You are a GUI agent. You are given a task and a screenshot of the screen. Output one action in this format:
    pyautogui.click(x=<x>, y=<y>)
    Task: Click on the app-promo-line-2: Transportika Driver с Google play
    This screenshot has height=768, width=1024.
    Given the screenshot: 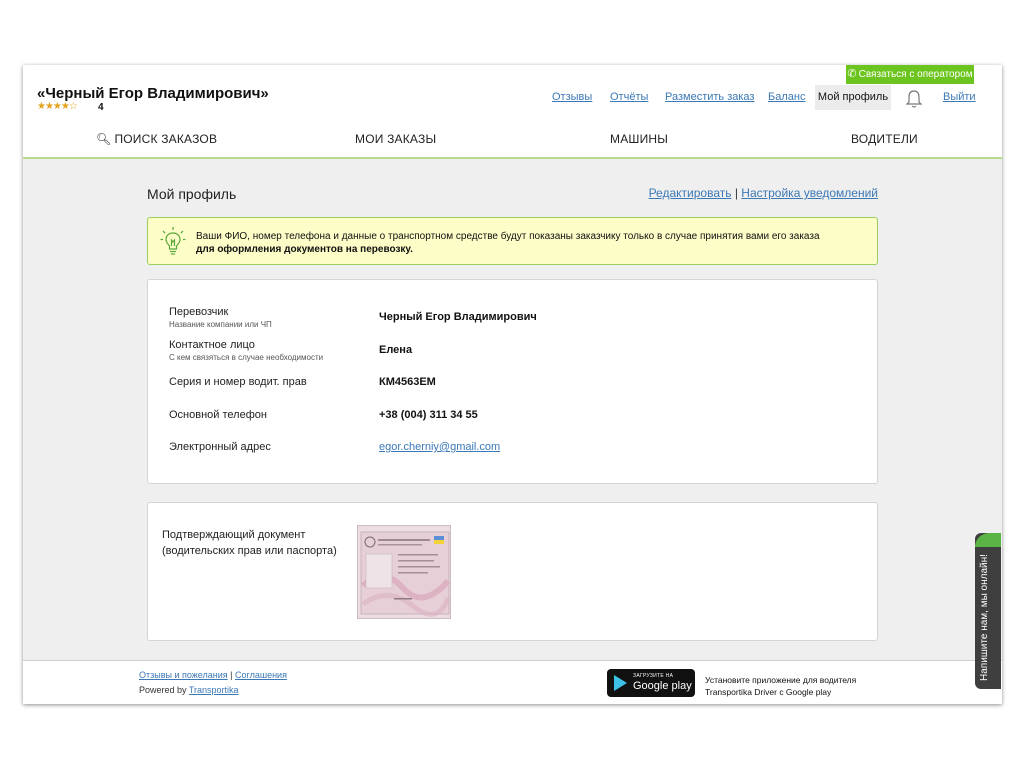 What is the action you would take?
    pyautogui.click(x=768, y=692)
    